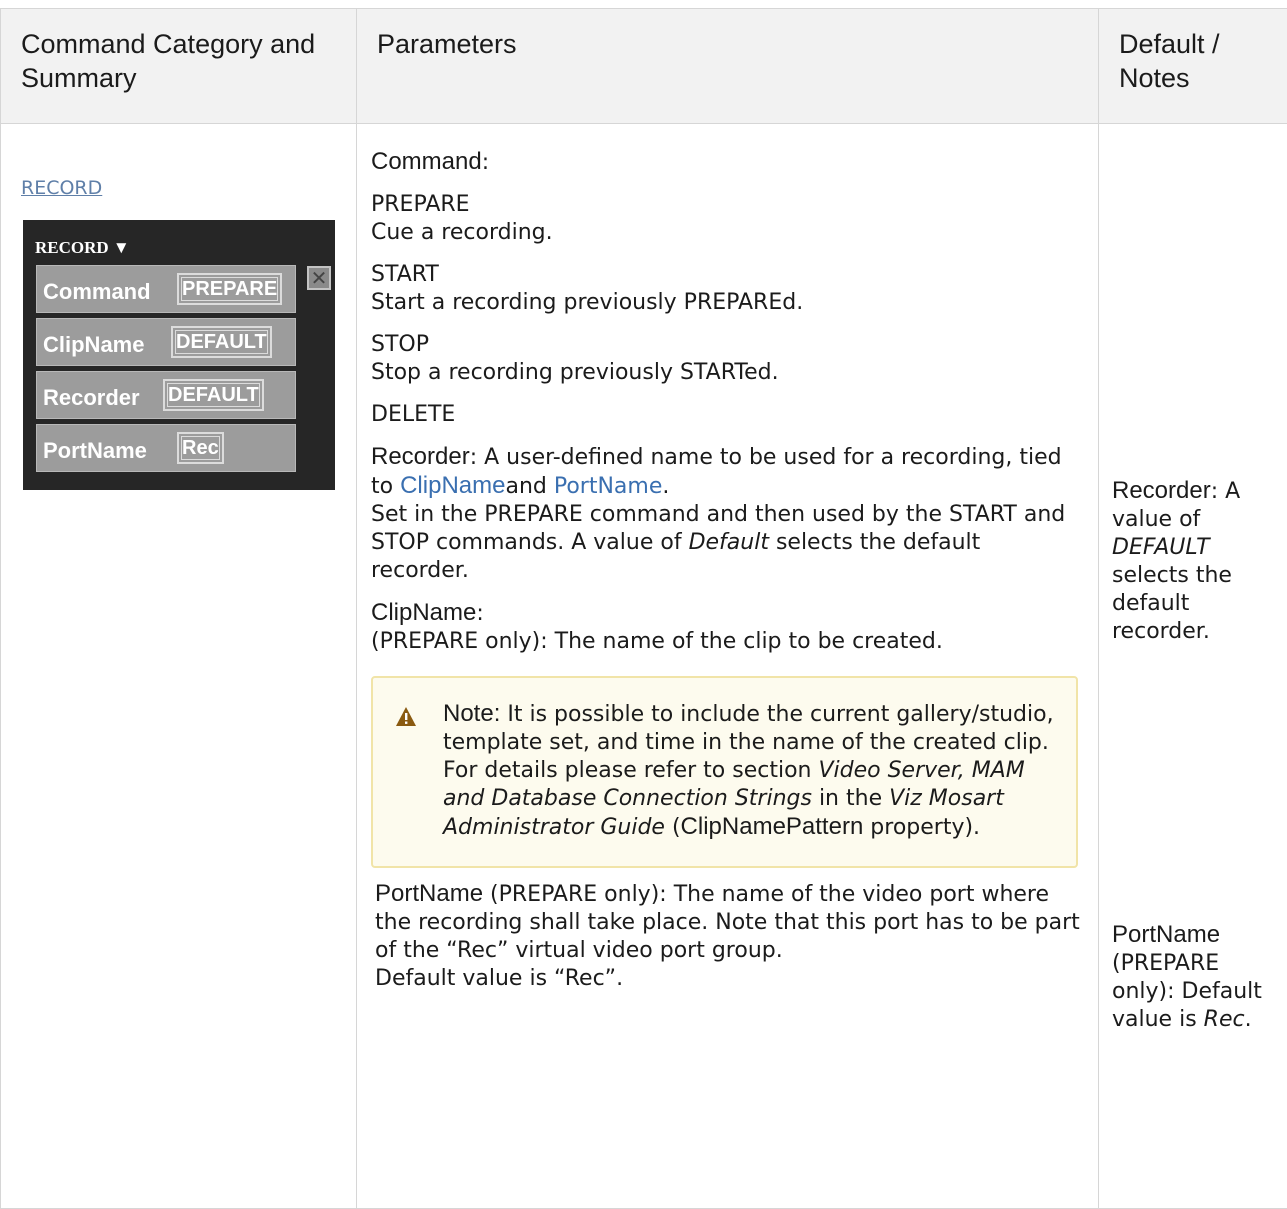  I want to click on command-stop: STOPStop a recording previously STARTed., so click(726, 359).